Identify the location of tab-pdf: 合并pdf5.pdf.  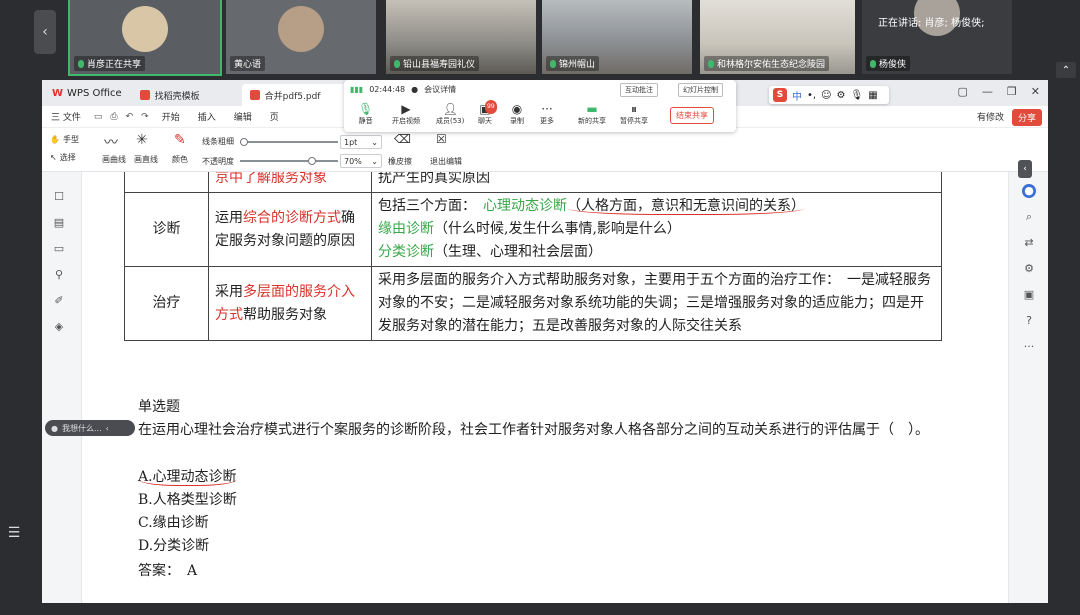
(296, 95).